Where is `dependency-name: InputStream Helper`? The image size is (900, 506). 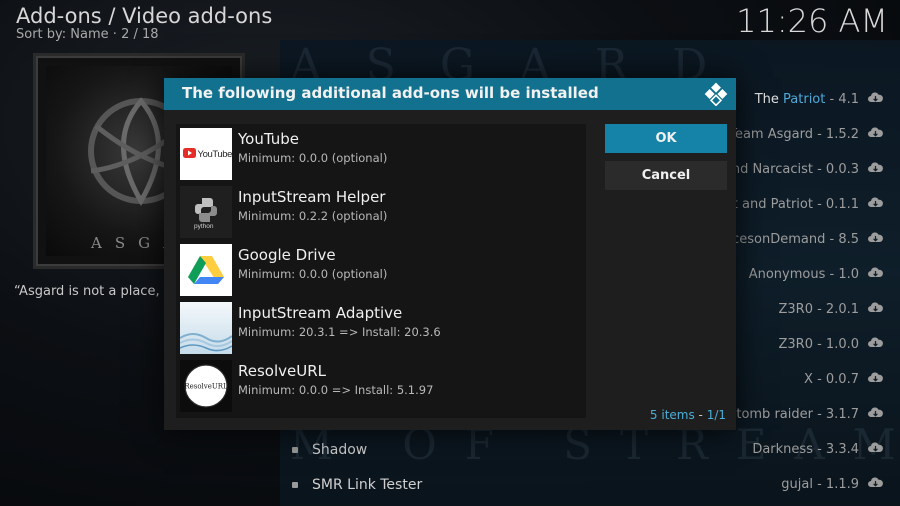
dependency-name: InputStream Helper is located at coordinates (312, 197).